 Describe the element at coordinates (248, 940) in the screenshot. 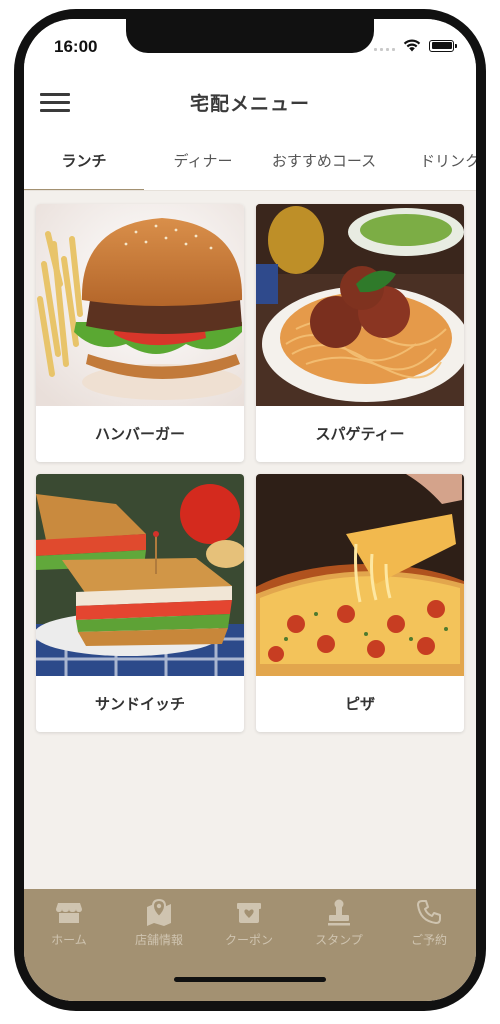

I see `nav-label: クーポン` at that location.